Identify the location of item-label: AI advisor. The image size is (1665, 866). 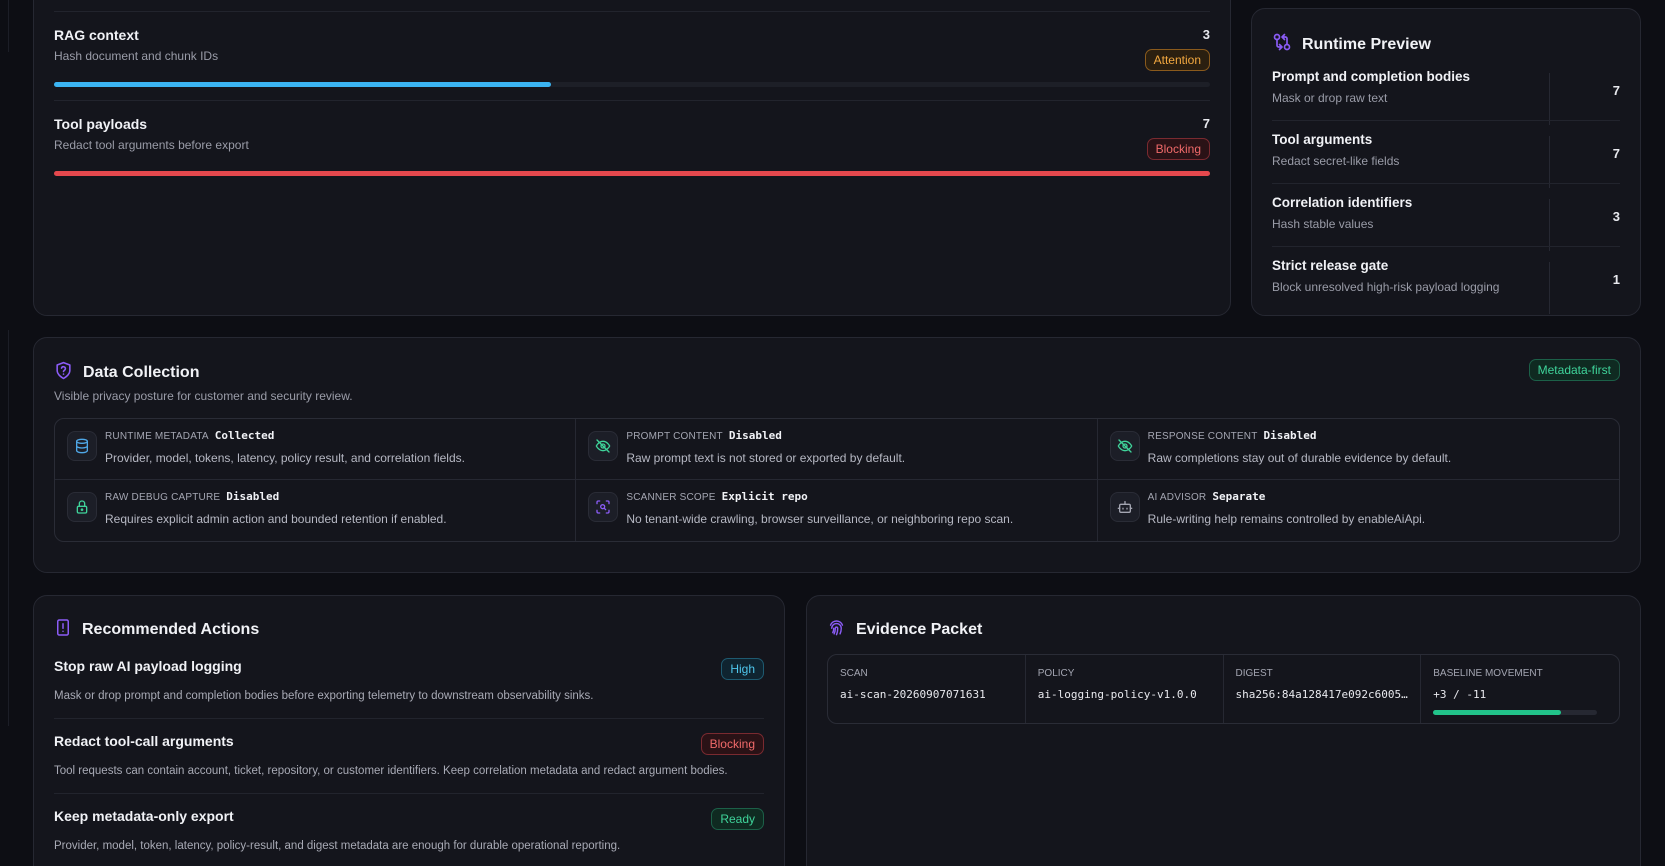
(1177, 497).